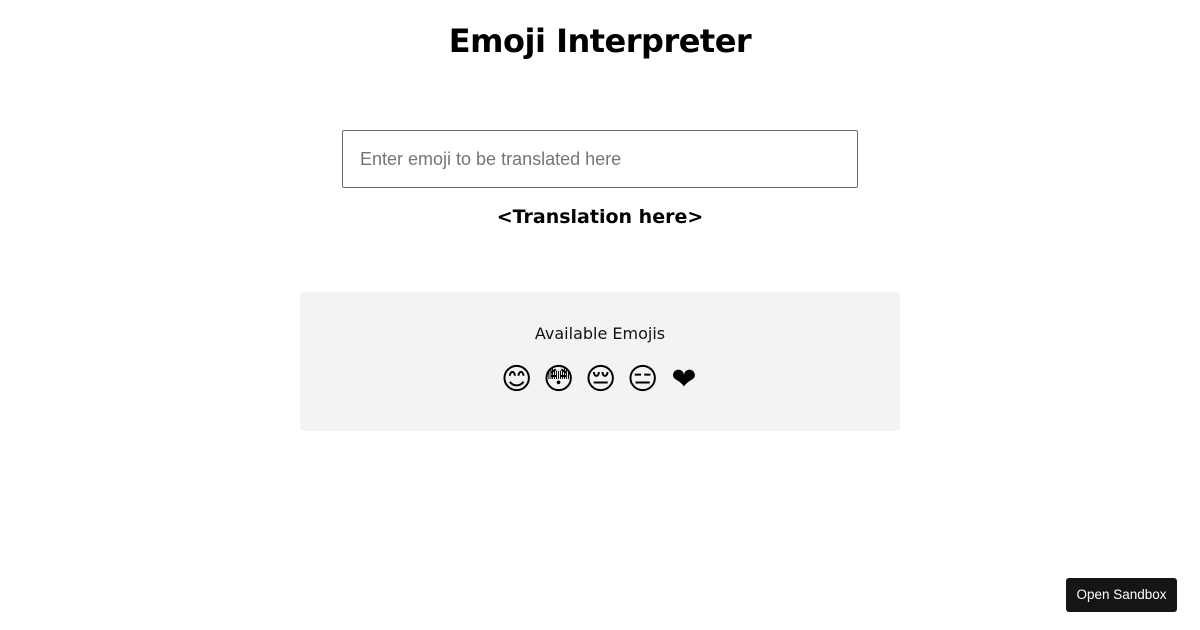  Describe the element at coordinates (684, 380) in the screenshot. I see `emoji-item-heart: ❤` at that location.